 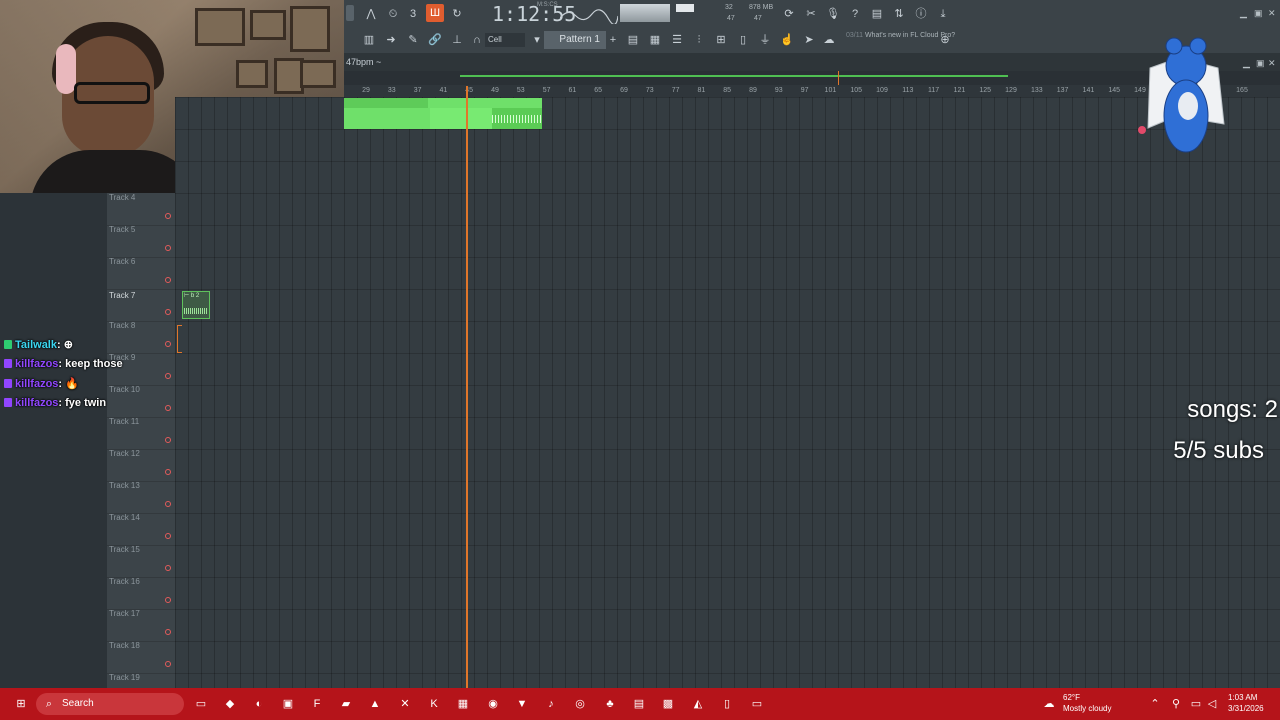 I want to click on brave-icon: ▼, so click(x=522, y=704).